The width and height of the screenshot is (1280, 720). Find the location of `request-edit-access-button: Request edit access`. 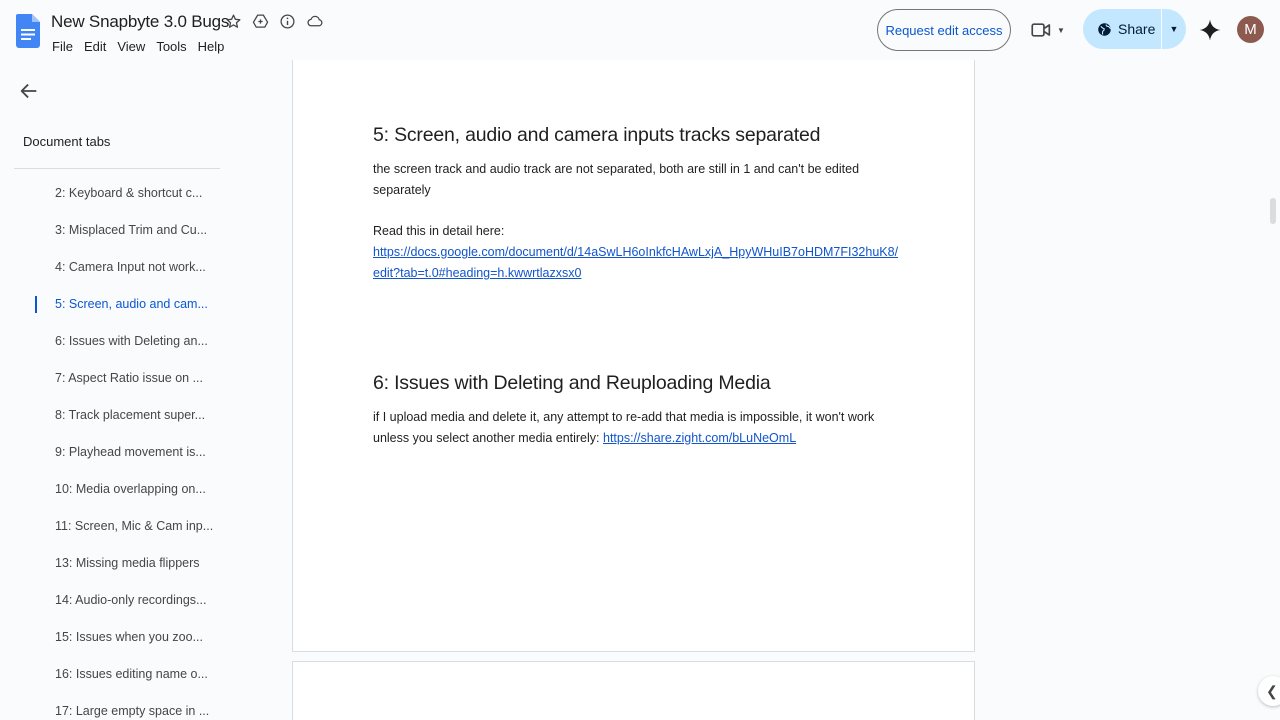

request-edit-access-button: Request edit access is located at coordinates (944, 30).